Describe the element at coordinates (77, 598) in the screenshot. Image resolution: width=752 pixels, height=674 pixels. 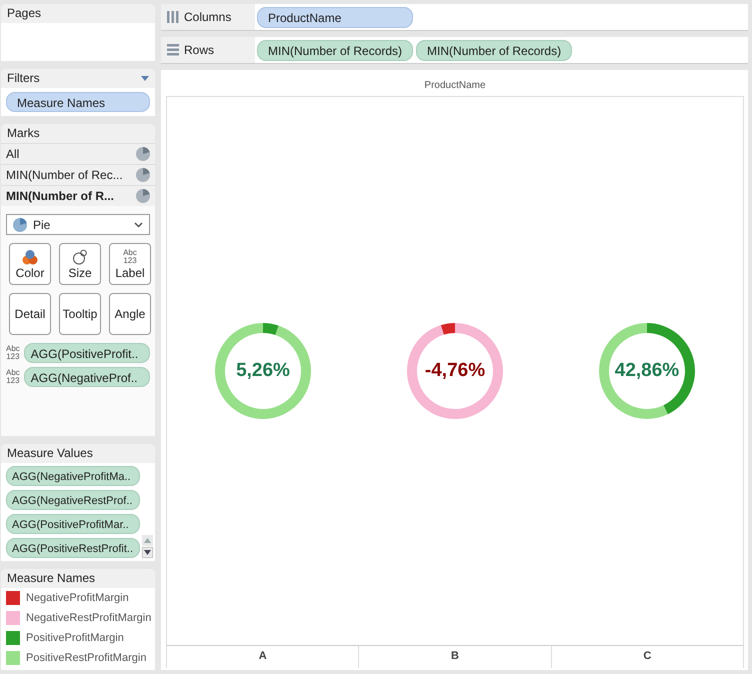
I see `legend-label: NegativeProfitMargin` at that location.